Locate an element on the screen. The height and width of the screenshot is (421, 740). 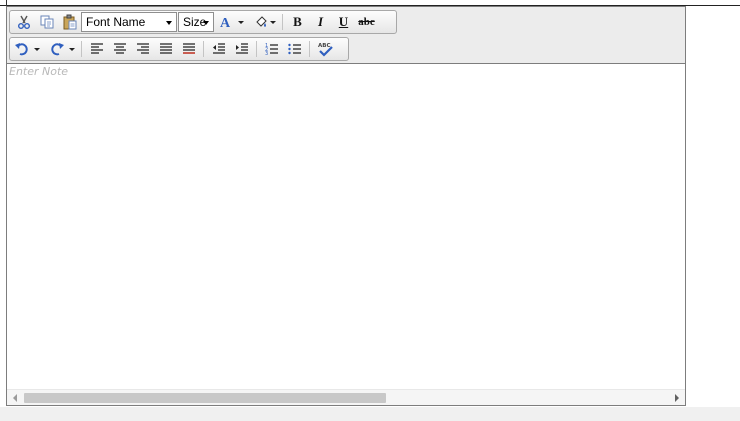
align-left-icon is located at coordinates (96, 48).